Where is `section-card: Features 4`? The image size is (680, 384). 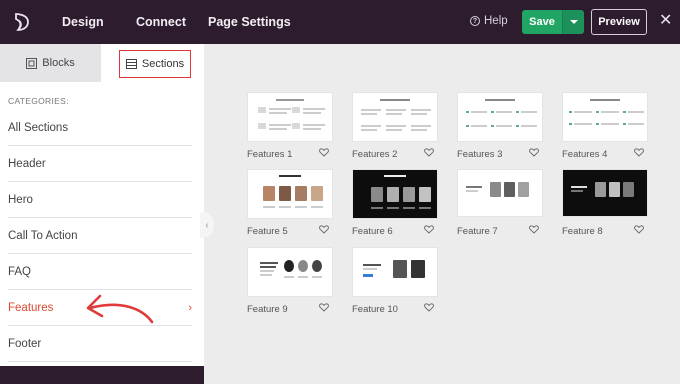
section-card: Features 4 is located at coordinates (605, 126).